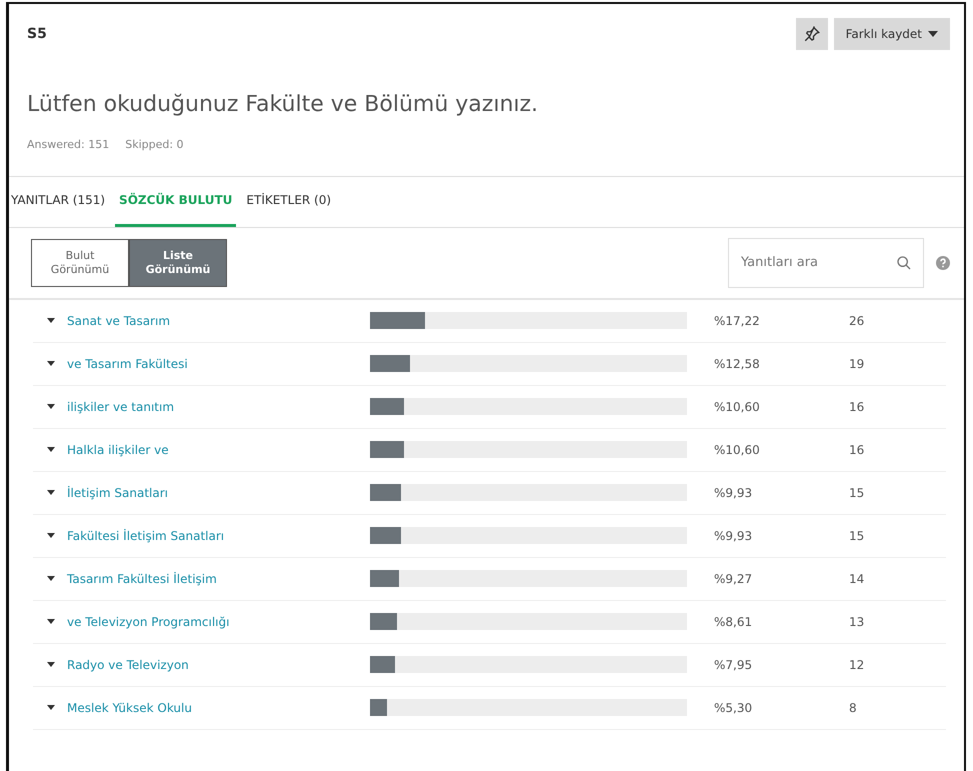 The height and width of the screenshot is (771, 973). I want to click on phrase-link: Sanat ve Tasarım, so click(218, 321).